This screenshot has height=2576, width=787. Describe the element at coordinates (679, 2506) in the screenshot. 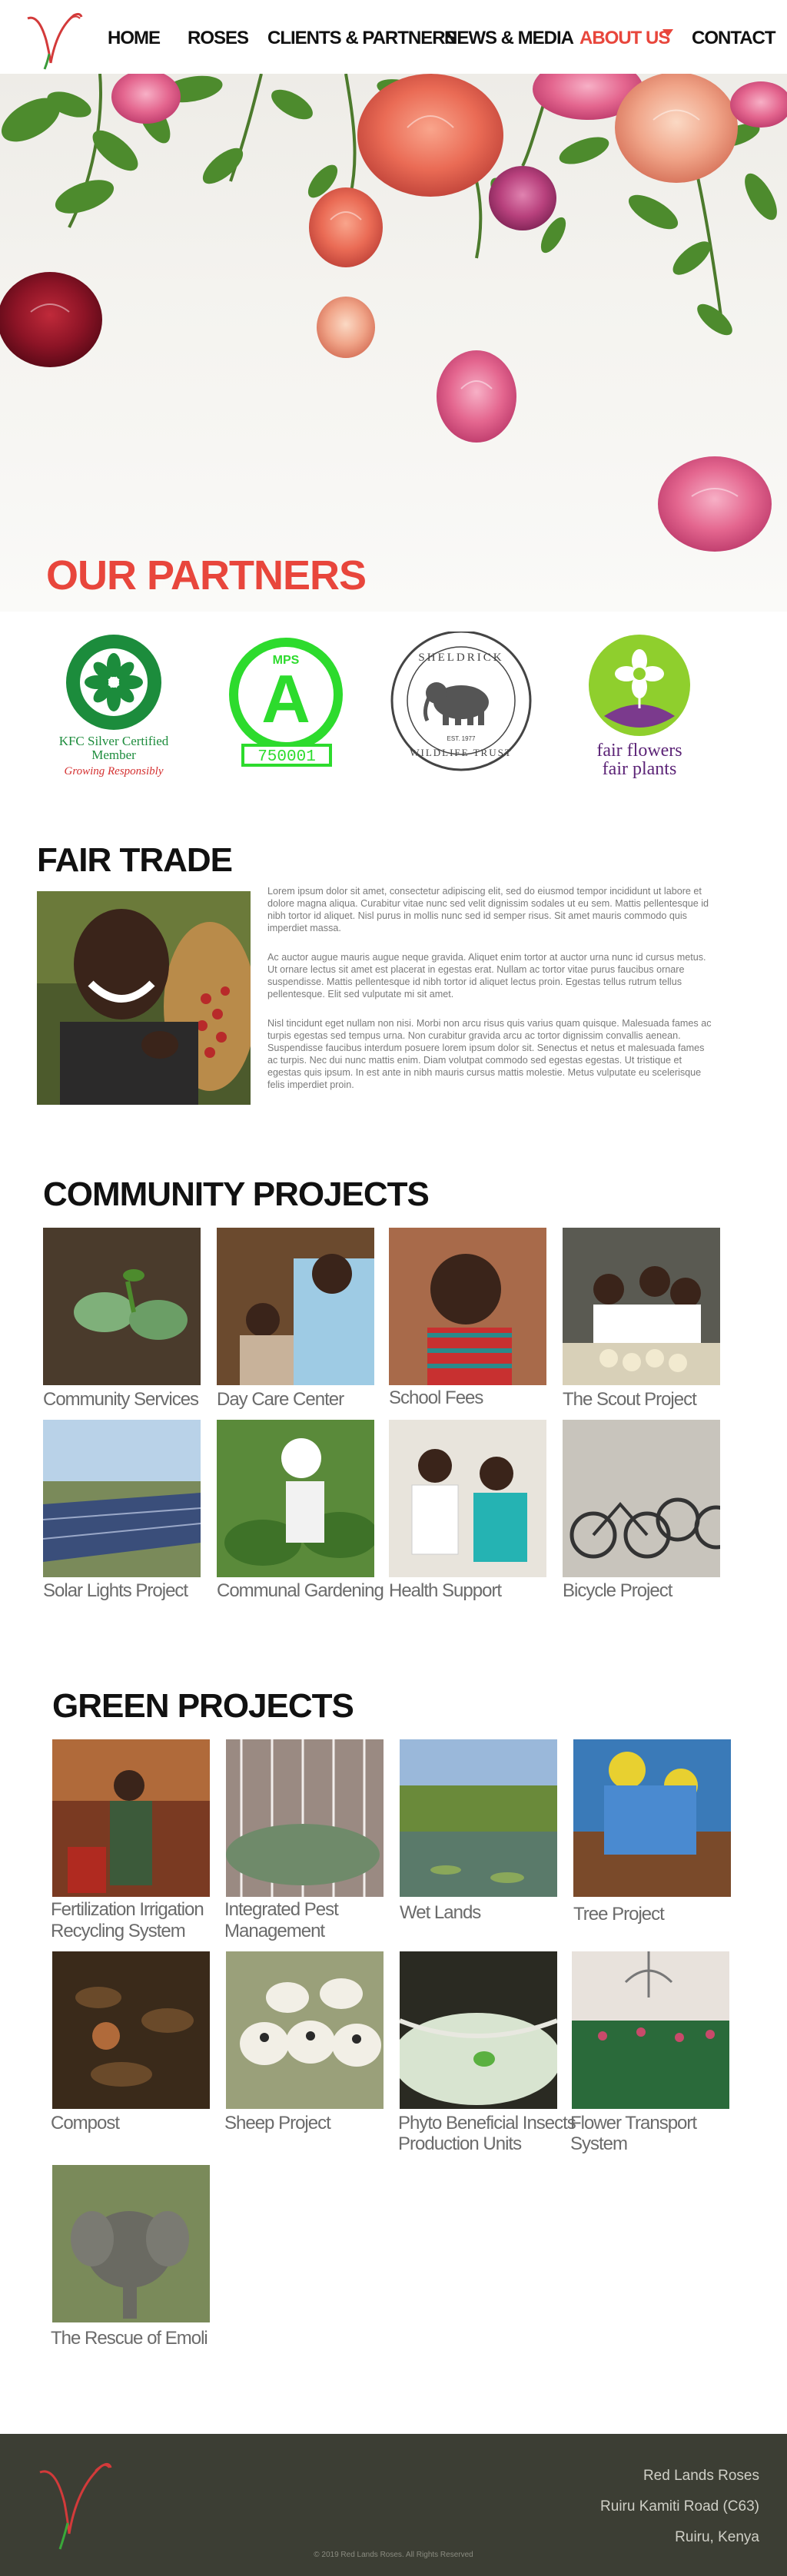

I see `footer-address: Ruiru Kamiti Road (C63)` at that location.